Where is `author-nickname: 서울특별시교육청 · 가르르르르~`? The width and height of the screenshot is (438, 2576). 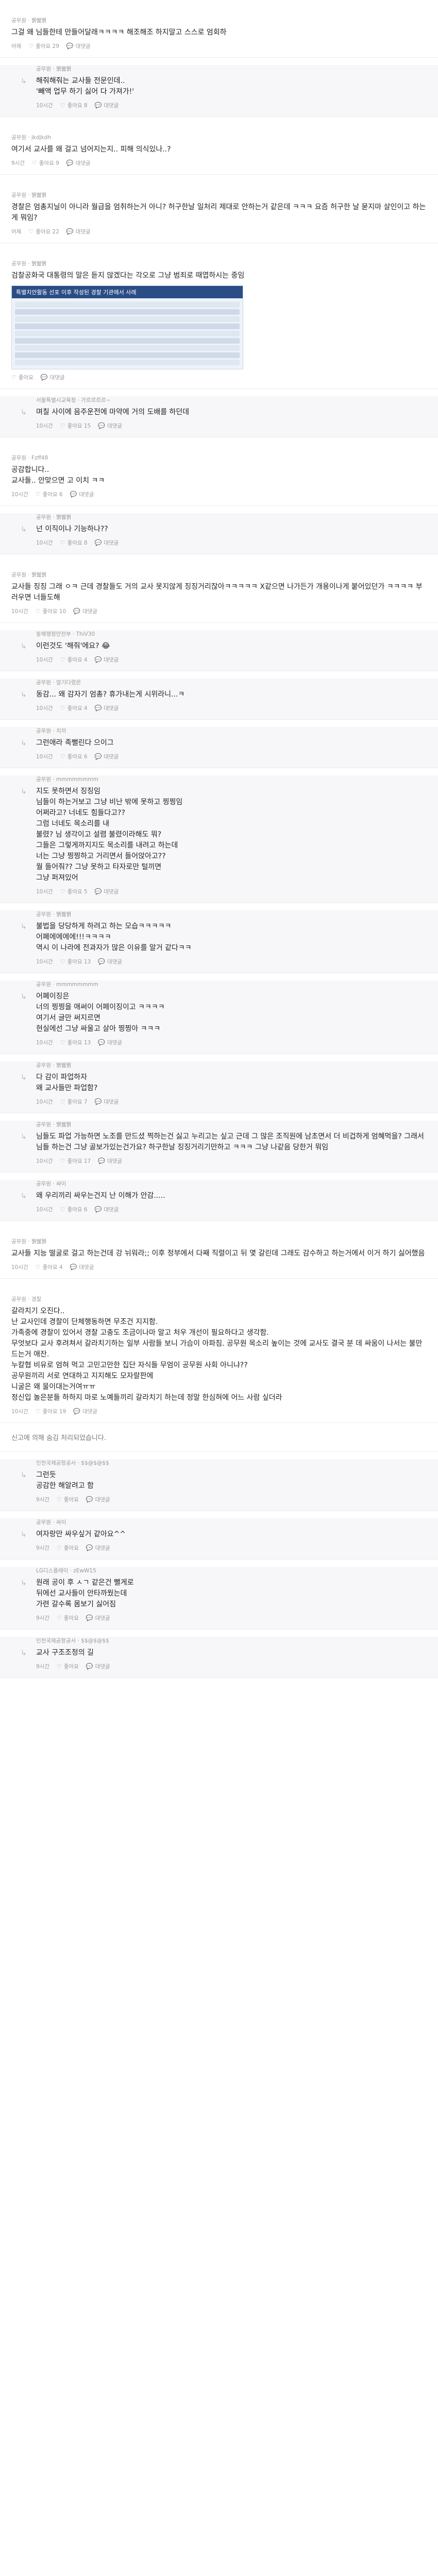 author-nickname: 서울특별시교육청 · 가르르르르~ is located at coordinates (73, 400).